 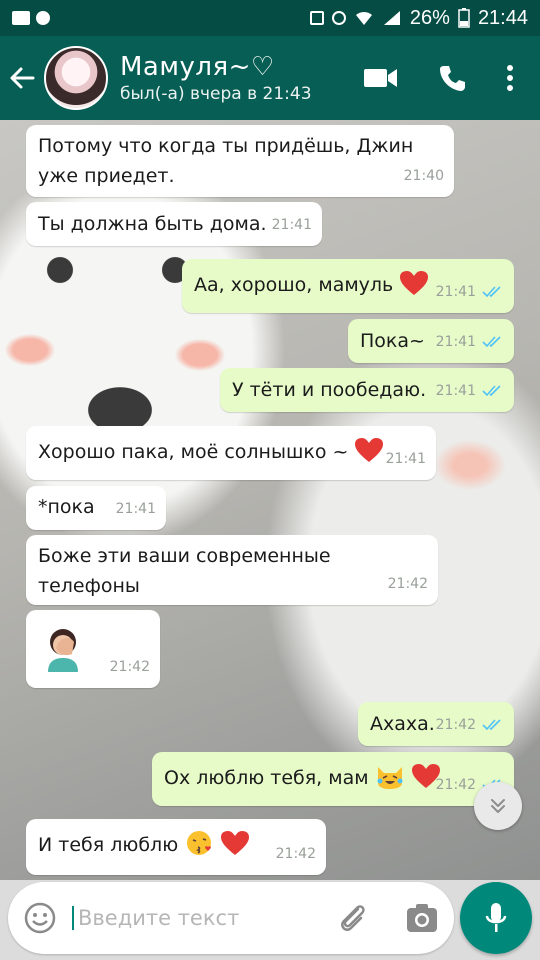 I want to click on wifi-icon, so click(x=363, y=18).